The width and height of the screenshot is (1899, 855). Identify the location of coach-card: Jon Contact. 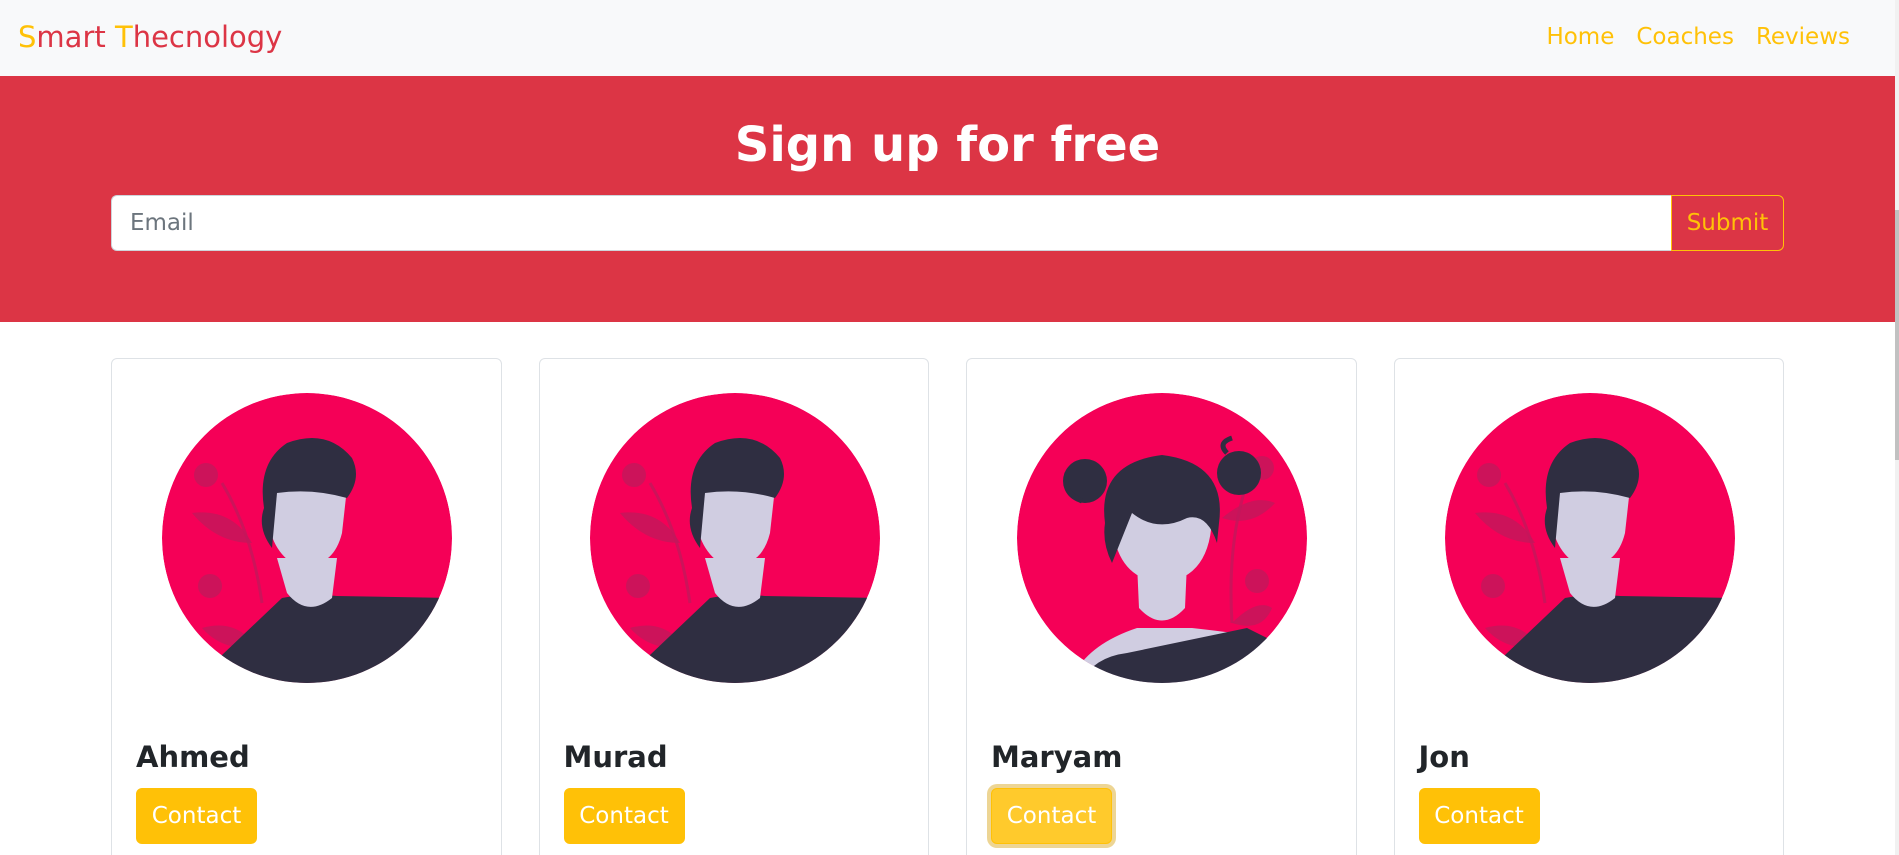
(1588, 606).